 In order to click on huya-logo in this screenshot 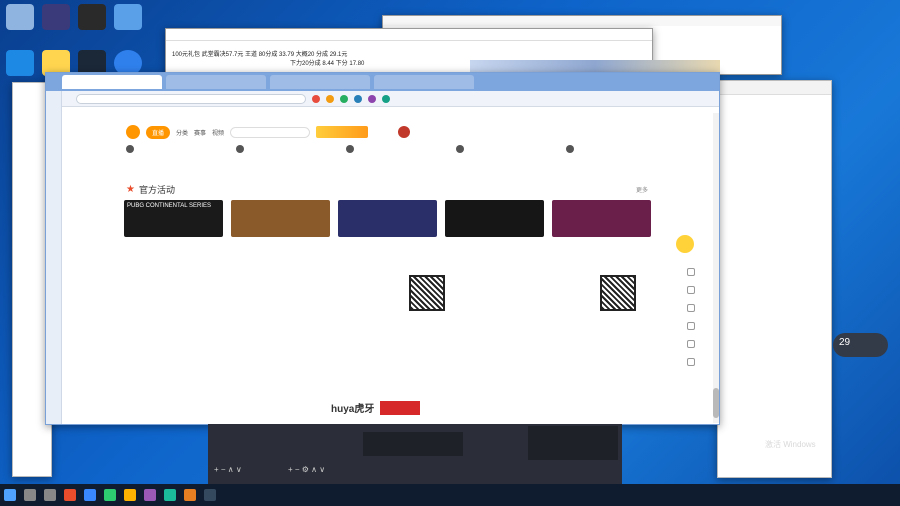, I will do `click(133, 132)`.